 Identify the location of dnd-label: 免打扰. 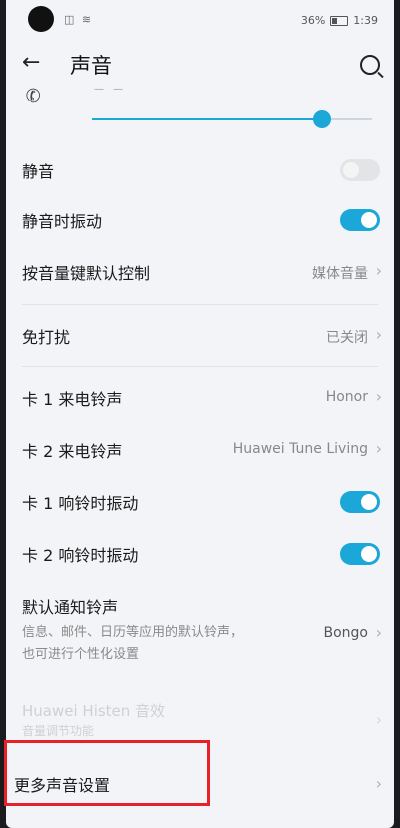
(46, 337).